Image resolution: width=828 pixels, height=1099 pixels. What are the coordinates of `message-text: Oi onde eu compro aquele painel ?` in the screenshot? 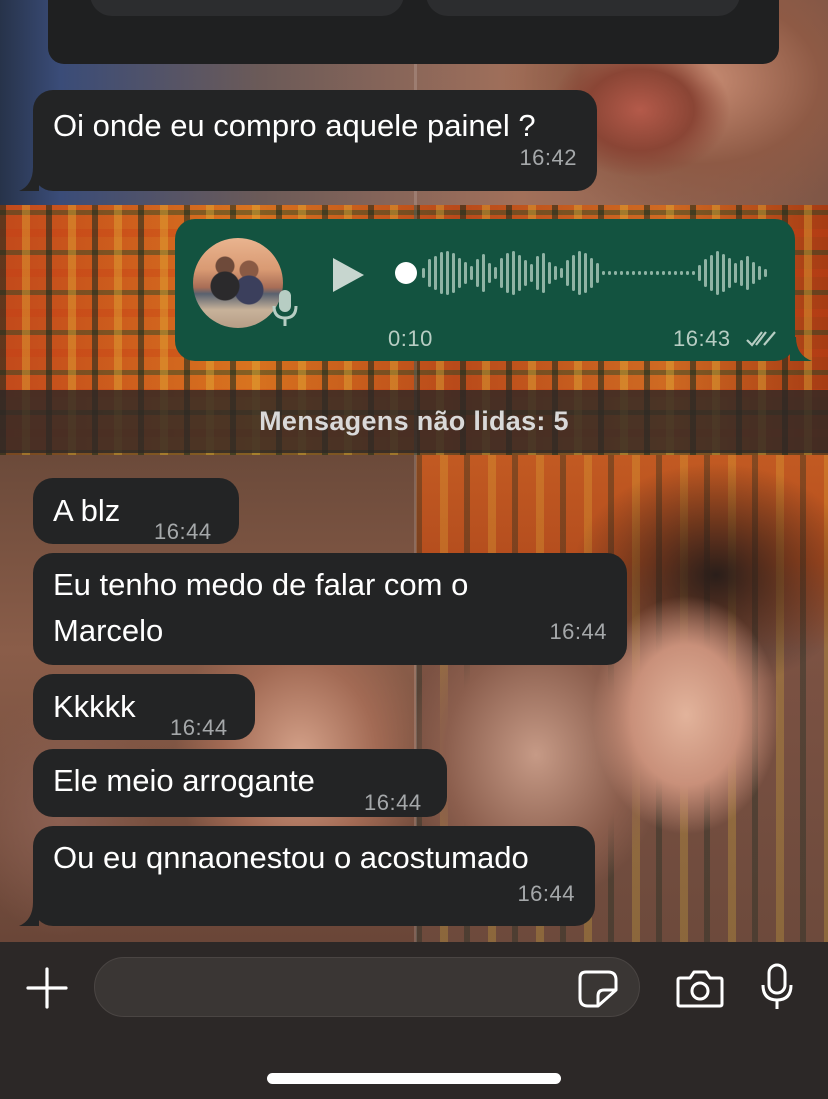 It's located at (294, 125).